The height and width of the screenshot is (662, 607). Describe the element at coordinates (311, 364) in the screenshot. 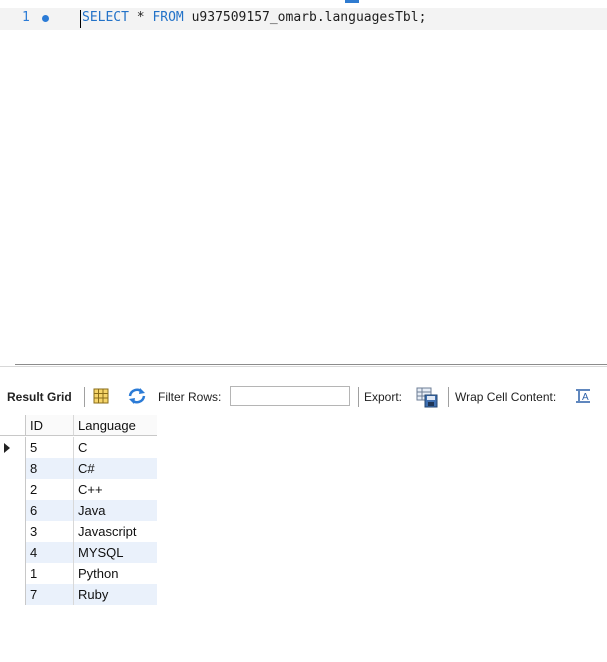

I see `panel-splitter` at that location.